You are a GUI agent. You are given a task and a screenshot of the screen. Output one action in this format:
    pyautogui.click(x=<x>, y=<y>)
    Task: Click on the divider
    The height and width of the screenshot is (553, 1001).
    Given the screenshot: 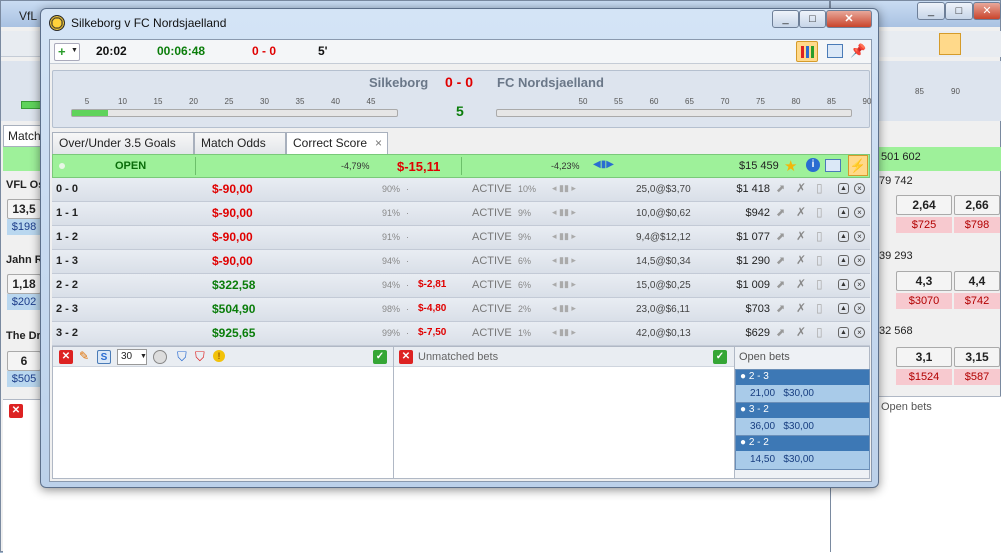 What is the action you would take?
    pyautogui.click(x=195, y=166)
    